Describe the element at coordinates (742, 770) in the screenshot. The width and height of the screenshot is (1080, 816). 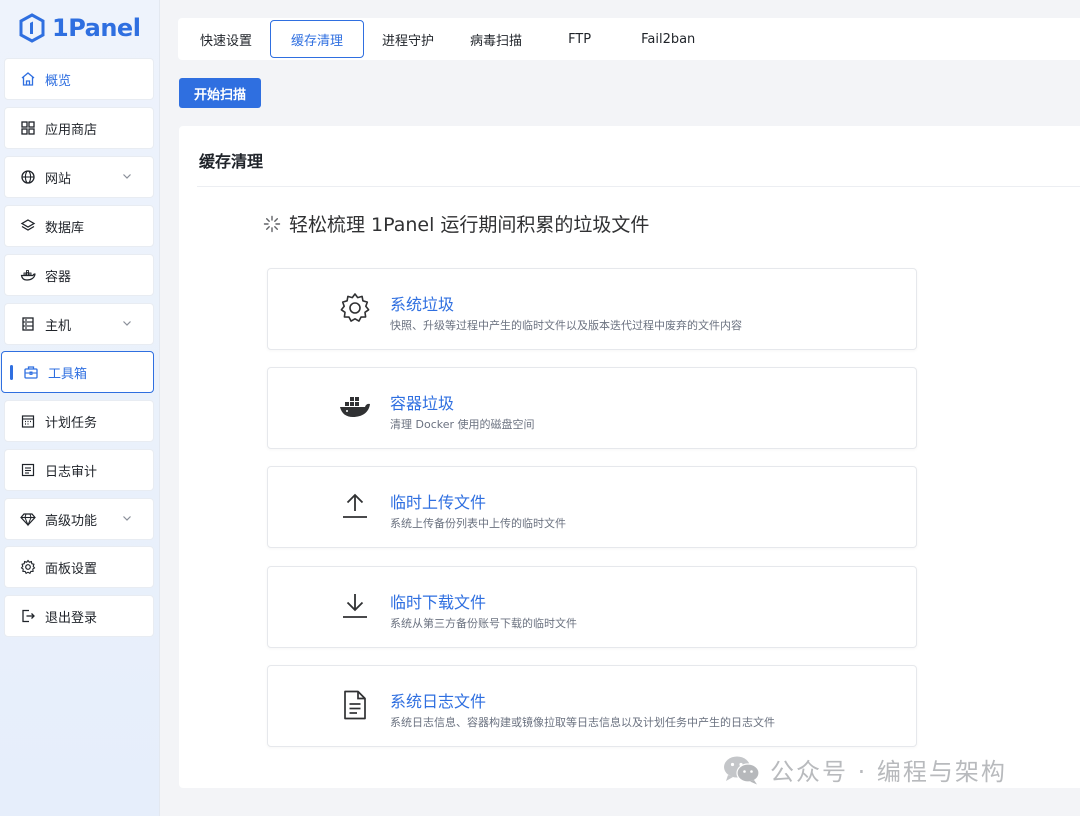
I see `wechat-icon` at that location.